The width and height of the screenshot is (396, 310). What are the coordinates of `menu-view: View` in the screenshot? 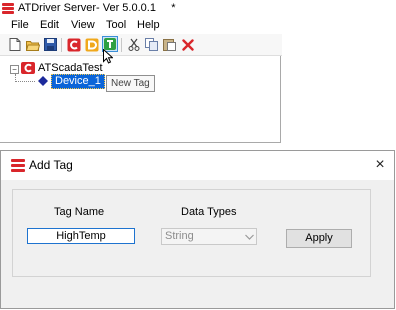 It's located at (83, 25).